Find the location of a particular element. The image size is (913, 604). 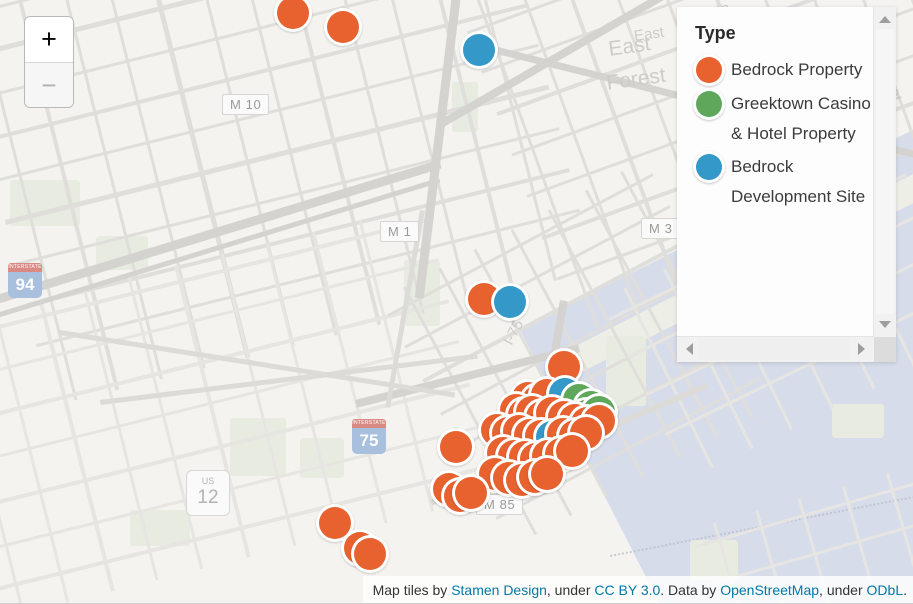

scroll-left-arrow-icon is located at coordinates (689, 349).